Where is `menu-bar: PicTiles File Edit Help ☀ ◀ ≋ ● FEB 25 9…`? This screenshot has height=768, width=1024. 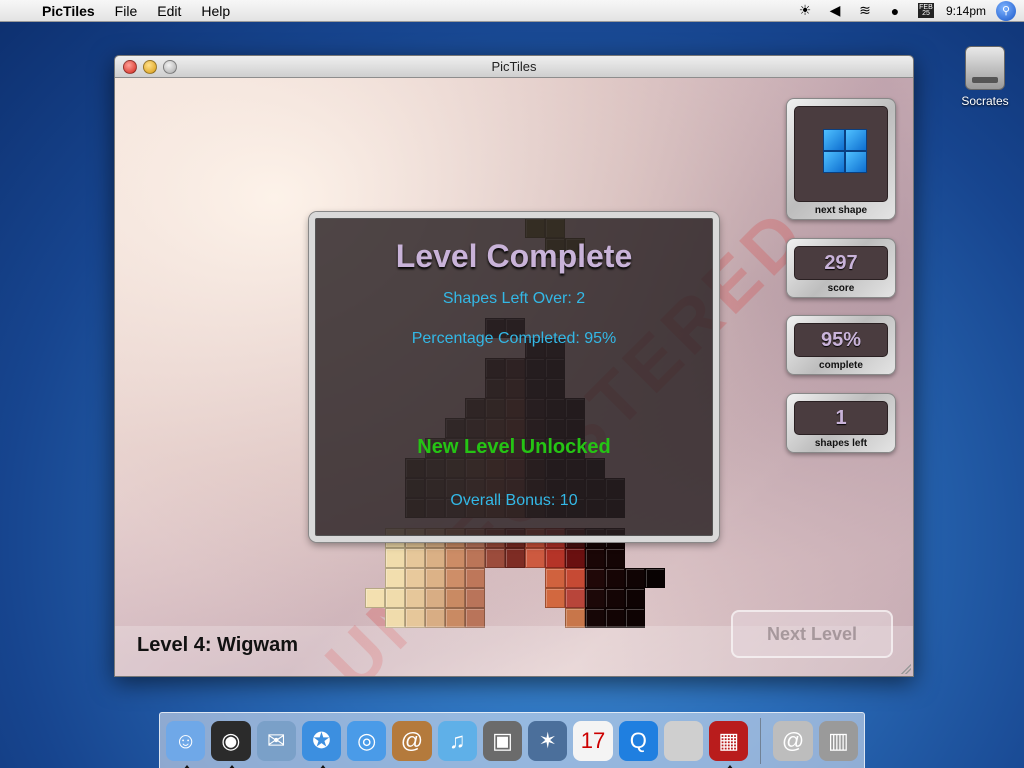
menu-bar: PicTiles File Edit Help ☀ ◀ ≋ ● FEB 25 9… is located at coordinates (512, 11).